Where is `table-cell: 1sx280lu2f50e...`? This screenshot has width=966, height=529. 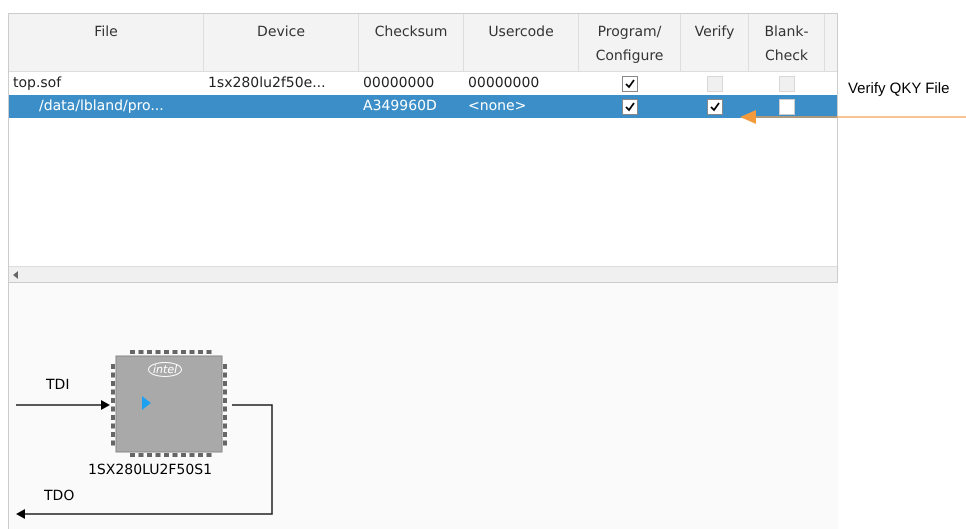 table-cell: 1sx280lu2f50e... is located at coordinates (267, 83).